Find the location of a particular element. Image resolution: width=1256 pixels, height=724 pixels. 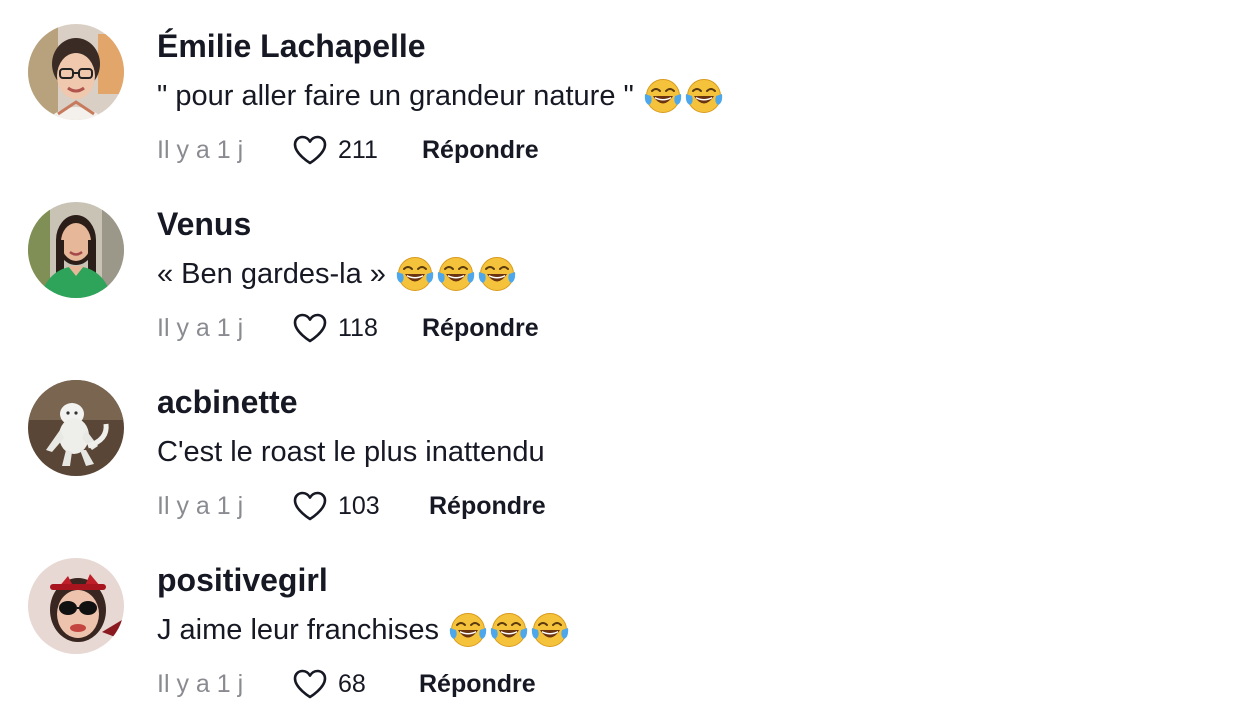

comment-text: " pour aller faire un grandeur nature " is located at coordinates (395, 96).